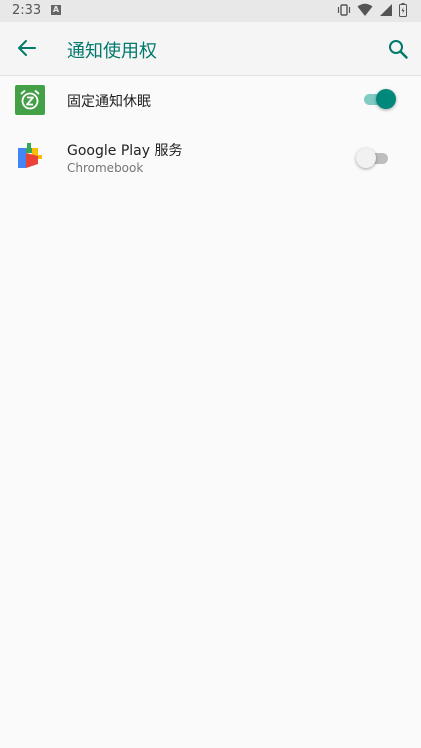 This screenshot has height=748, width=421. What do you see at coordinates (105, 168) in the screenshot?
I see `list-item-subtitle: Chromebook` at bounding box center [105, 168].